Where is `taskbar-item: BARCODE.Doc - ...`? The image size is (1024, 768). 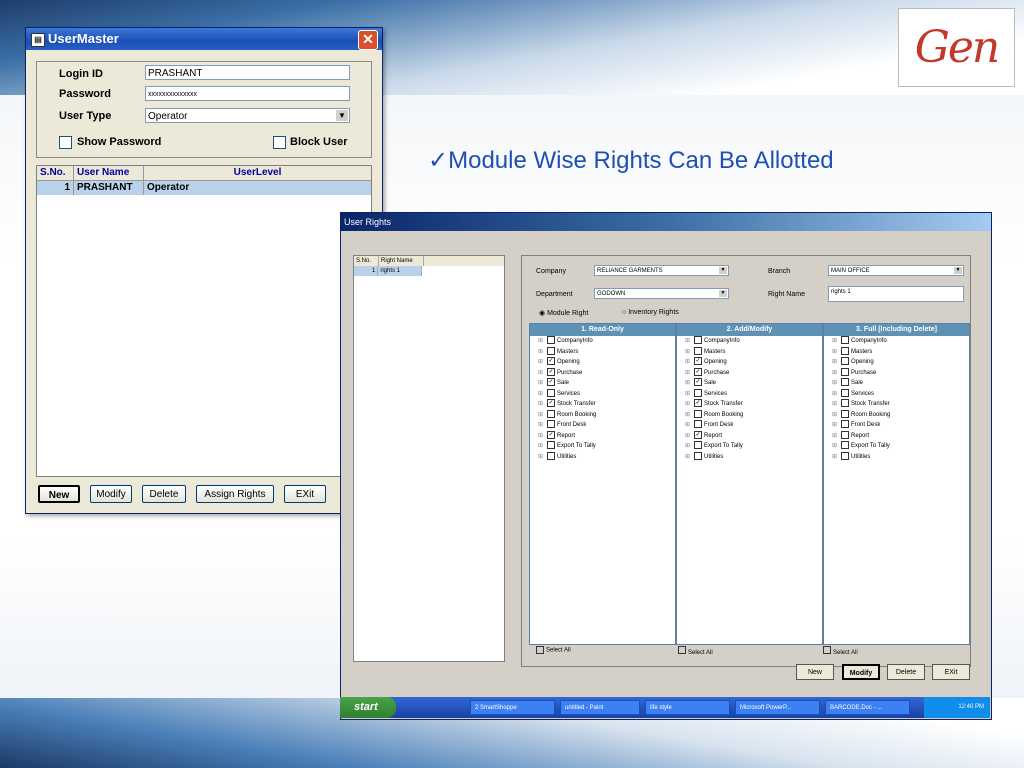 taskbar-item: BARCODE.Doc - ... is located at coordinates (867, 707).